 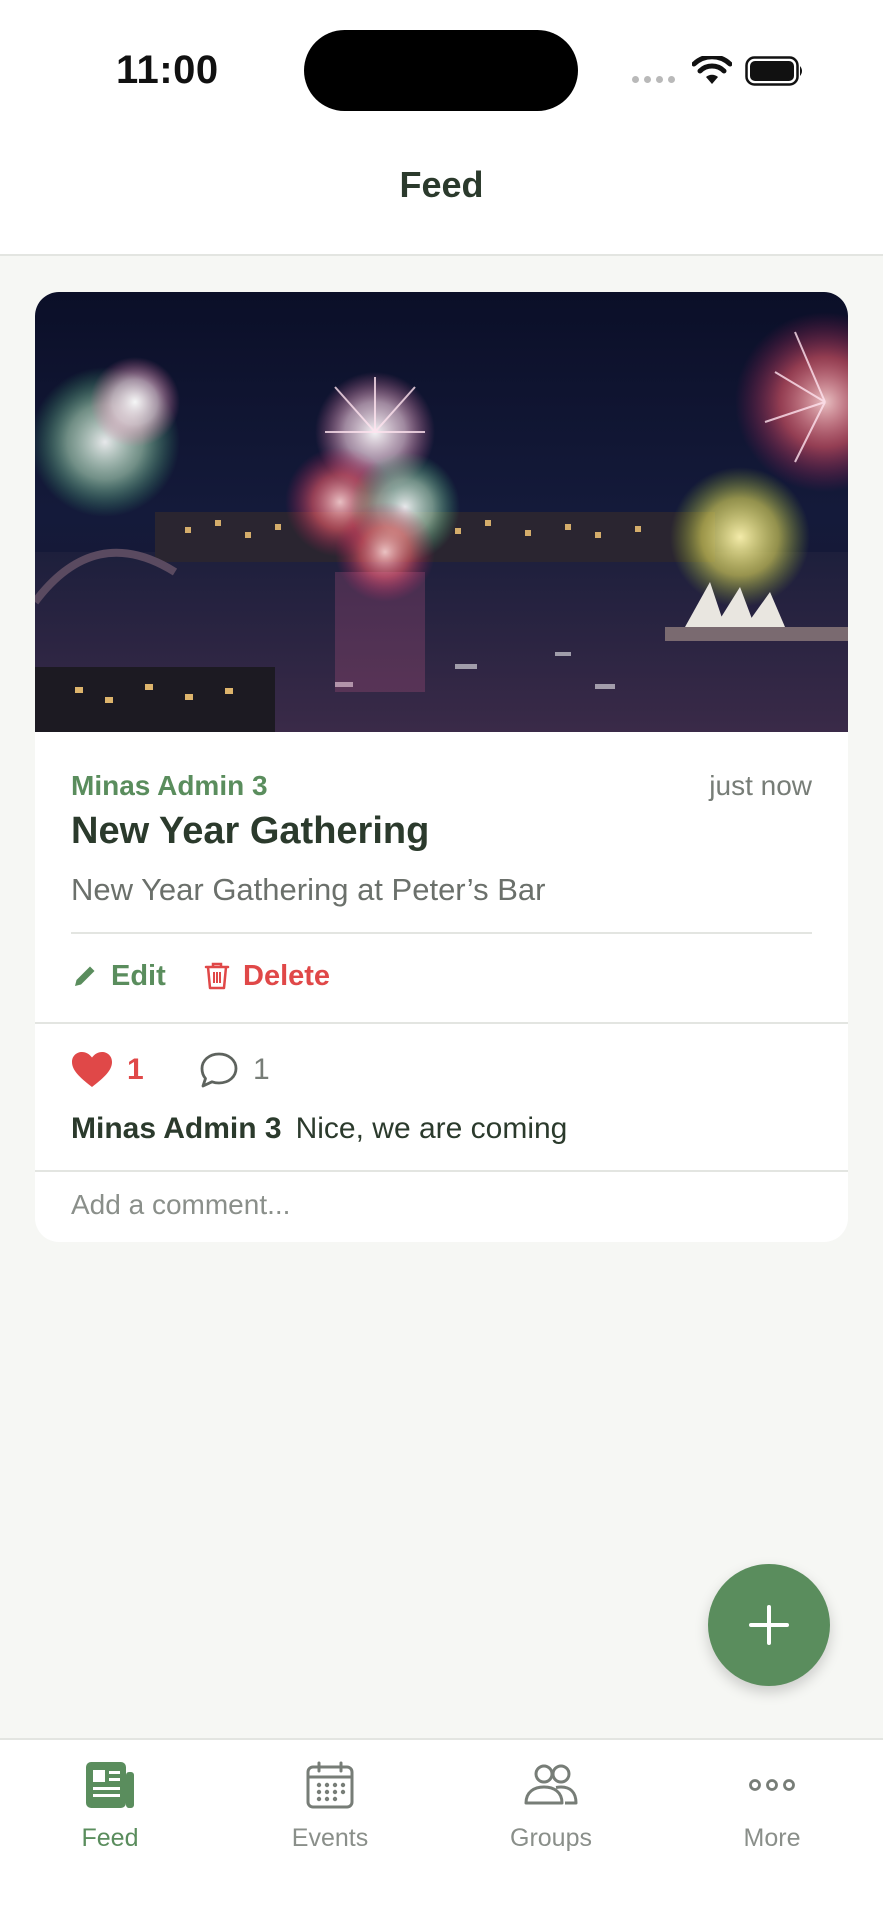 I want to click on tab-label: Events, so click(x=330, y=1838).